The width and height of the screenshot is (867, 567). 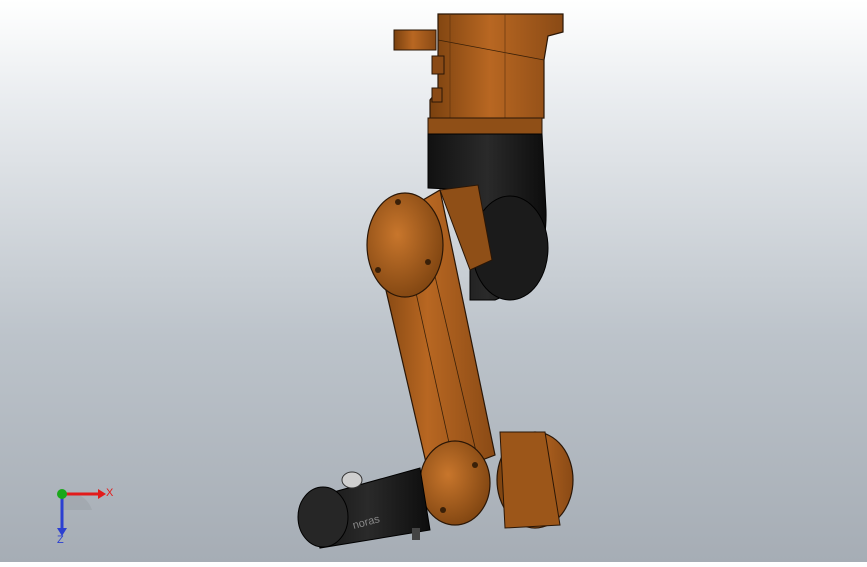 I want to click on elbow-joint, so click(x=496, y=480).